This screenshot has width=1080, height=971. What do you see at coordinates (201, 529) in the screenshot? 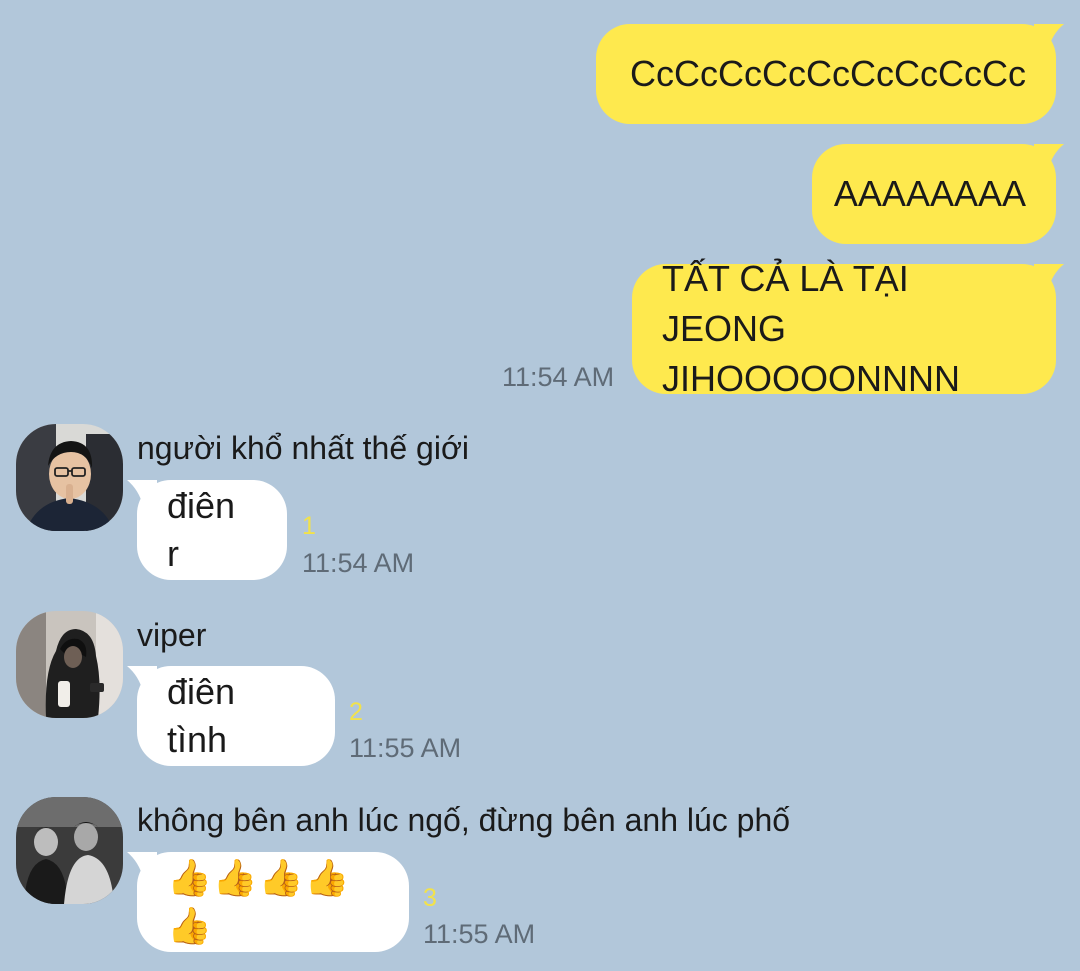
I see `message-text: điên r` at bounding box center [201, 529].